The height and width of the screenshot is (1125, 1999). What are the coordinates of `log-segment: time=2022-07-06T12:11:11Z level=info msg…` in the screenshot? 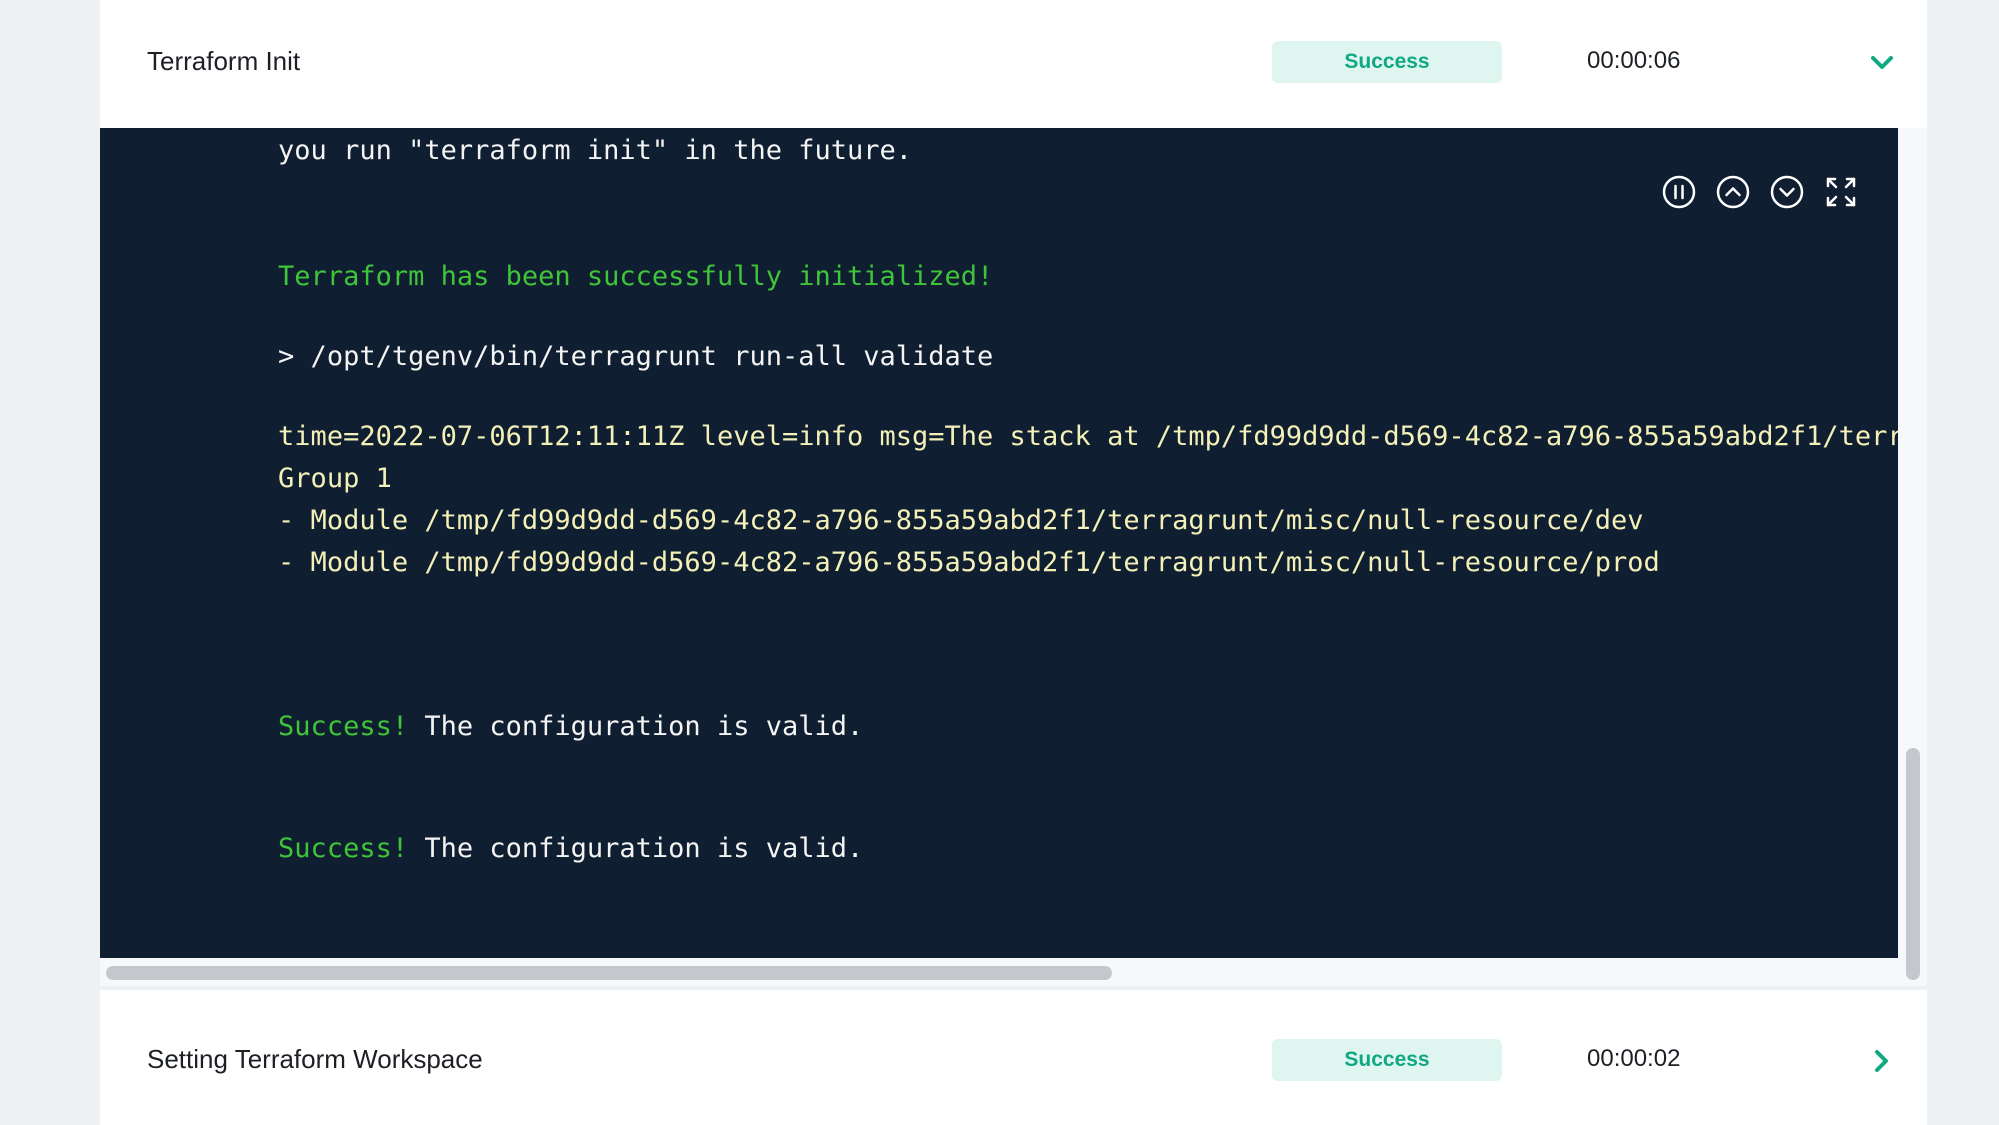 It's located at (1088, 436).